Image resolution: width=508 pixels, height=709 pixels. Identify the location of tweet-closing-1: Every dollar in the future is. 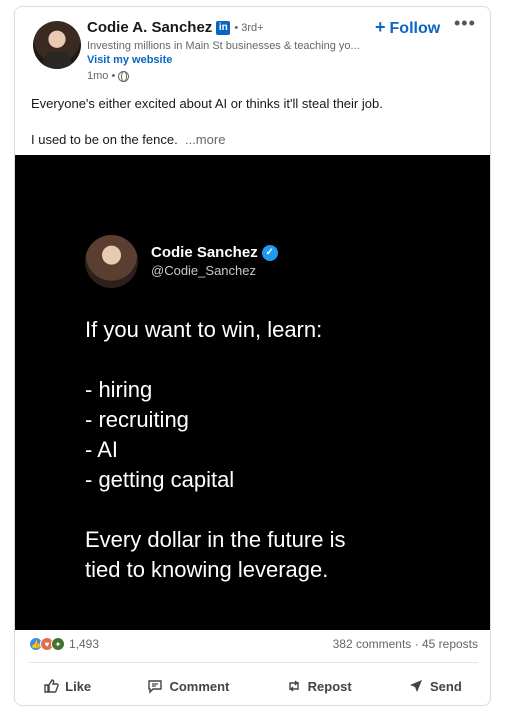
(215, 539).